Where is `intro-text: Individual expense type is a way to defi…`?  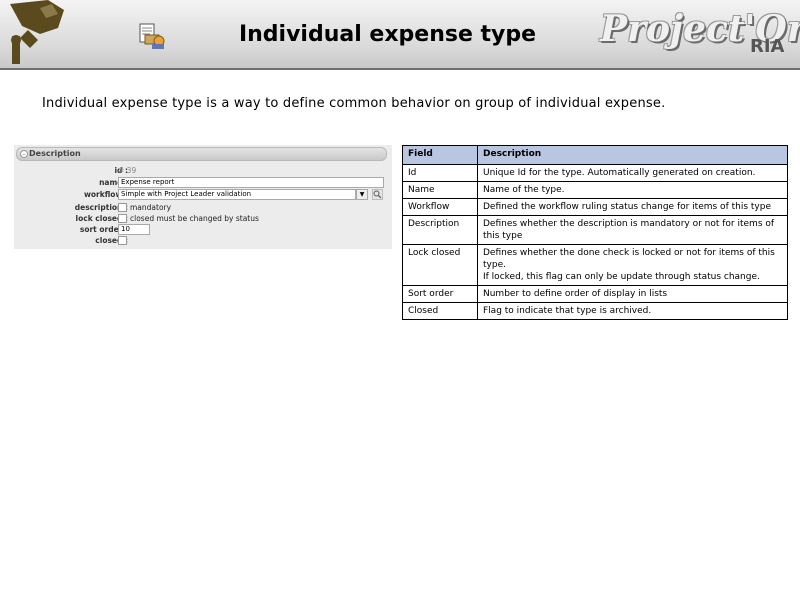 intro-text: Individual expense type is a way to defi… is located at coordinates (354, 103).